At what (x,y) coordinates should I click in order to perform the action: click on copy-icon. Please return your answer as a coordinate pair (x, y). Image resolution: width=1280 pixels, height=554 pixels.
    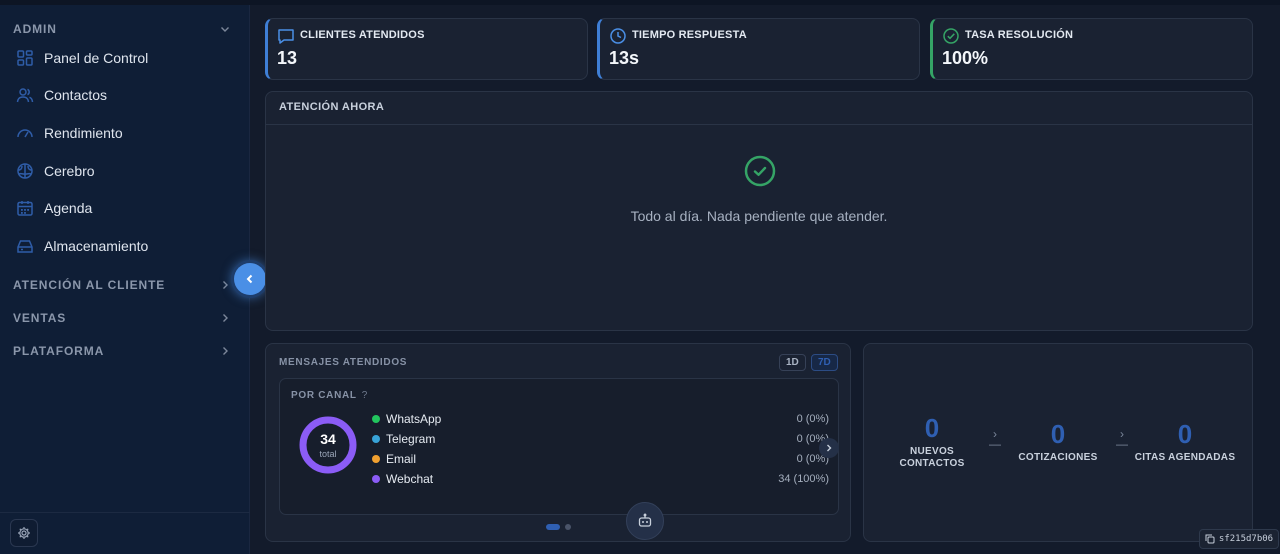
    Looking at the image, I should click on (1210, 539).